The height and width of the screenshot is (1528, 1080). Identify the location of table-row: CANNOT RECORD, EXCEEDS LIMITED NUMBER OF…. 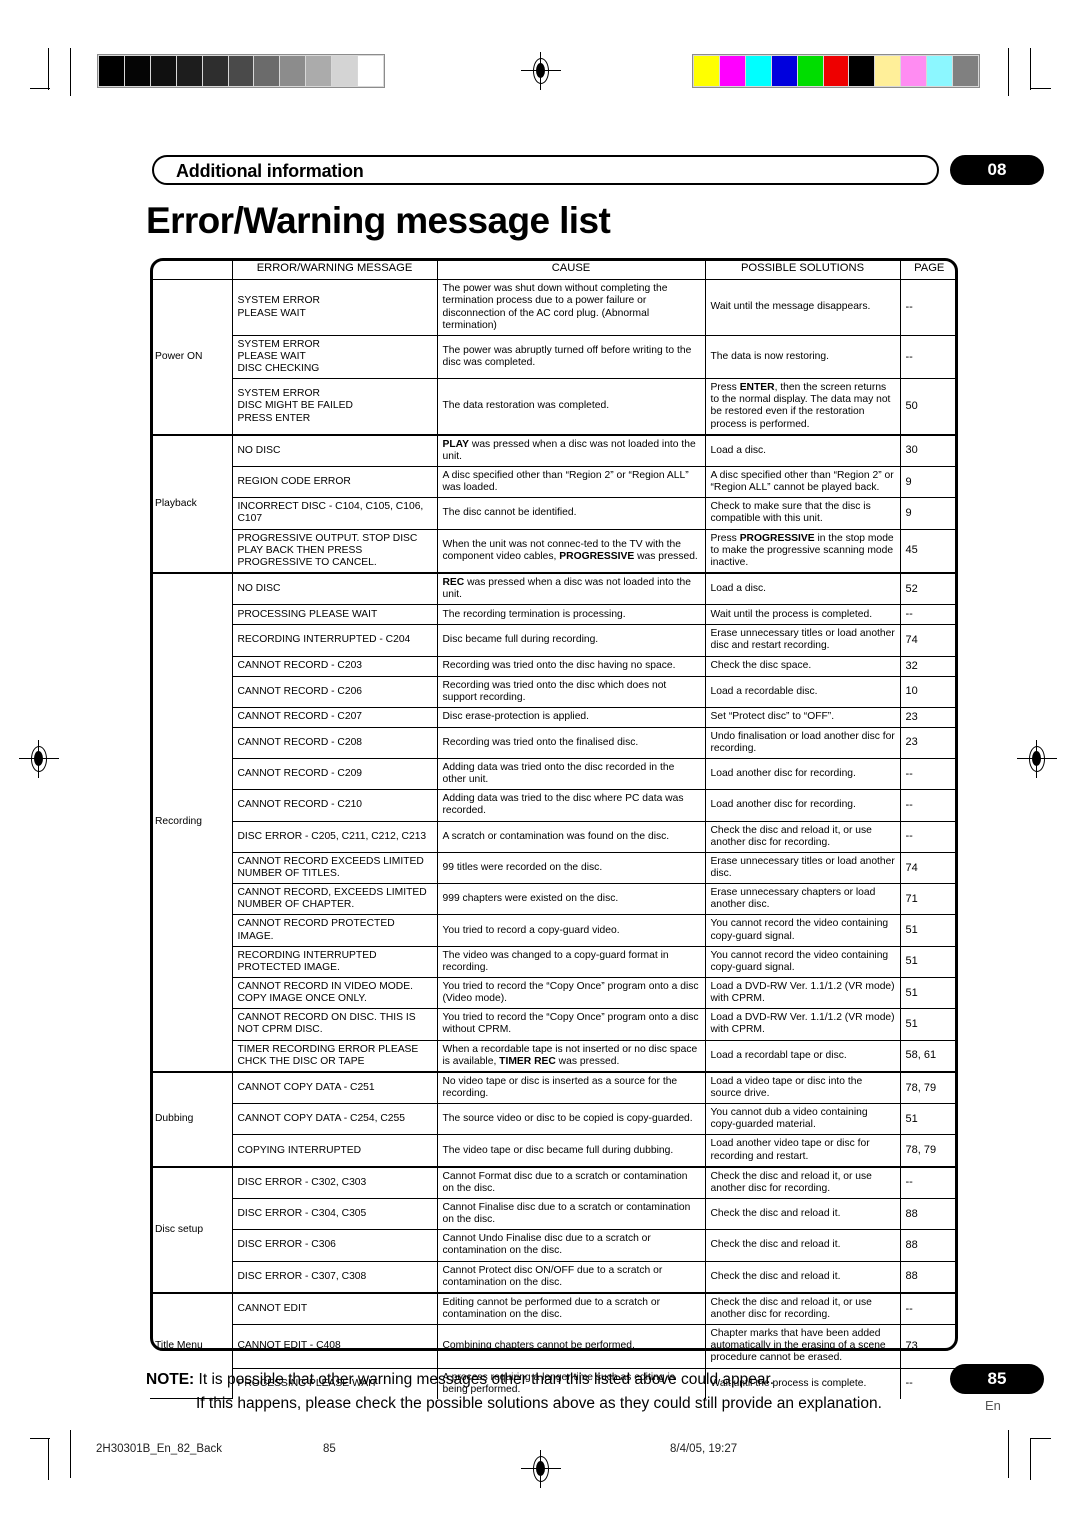
(554, 899).